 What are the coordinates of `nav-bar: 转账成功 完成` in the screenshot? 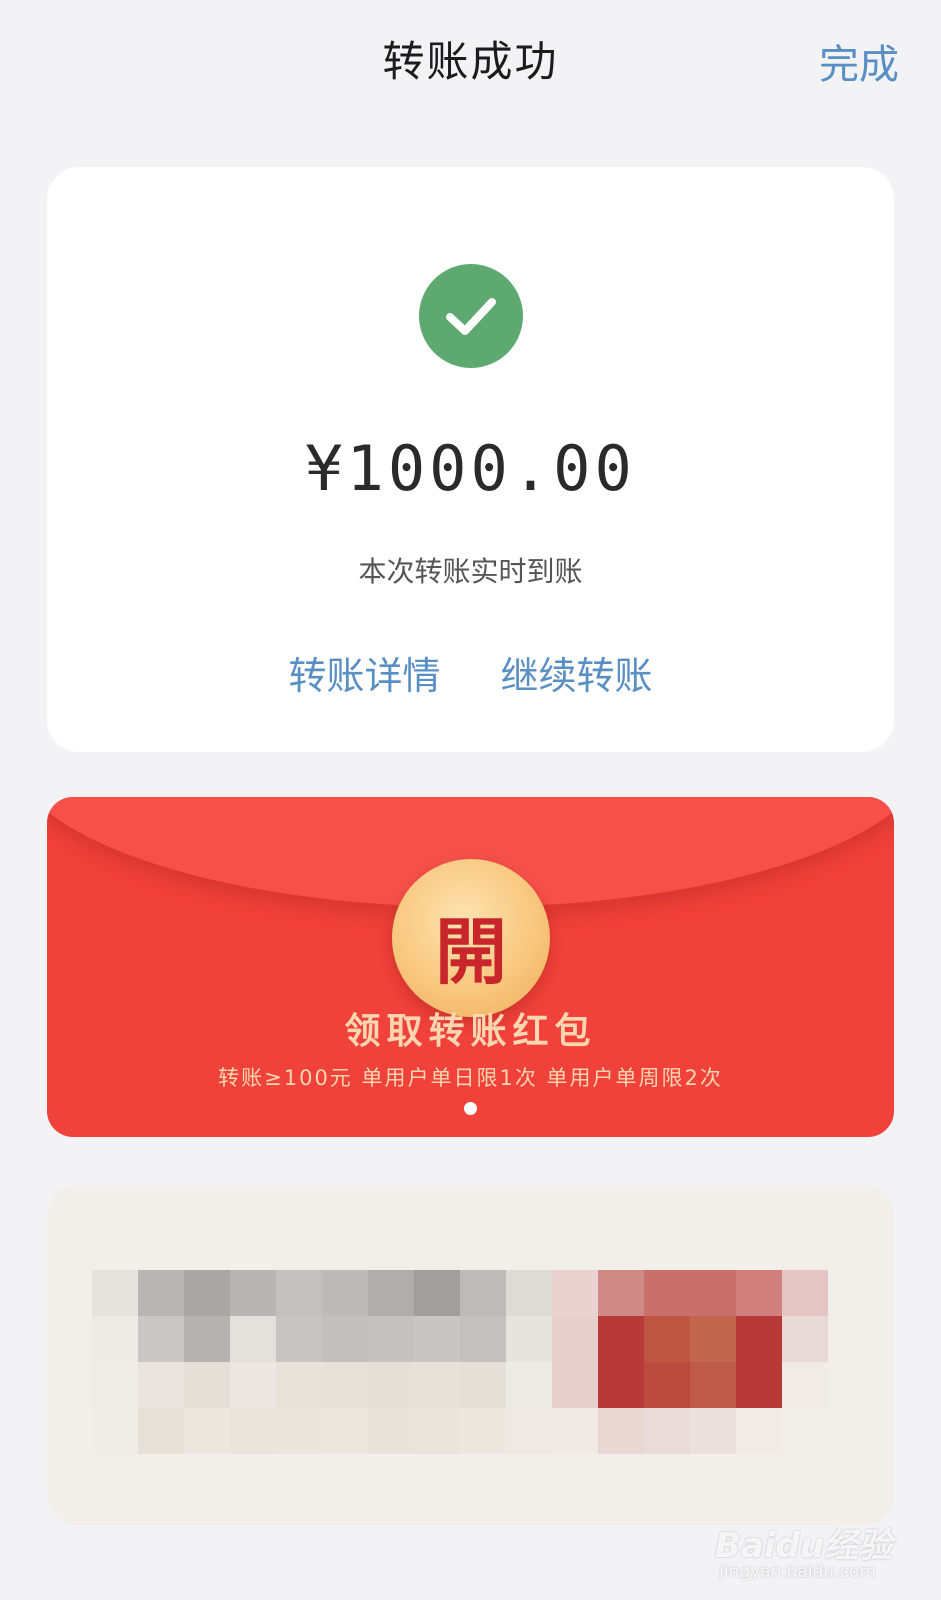 It's located at (470, 60).